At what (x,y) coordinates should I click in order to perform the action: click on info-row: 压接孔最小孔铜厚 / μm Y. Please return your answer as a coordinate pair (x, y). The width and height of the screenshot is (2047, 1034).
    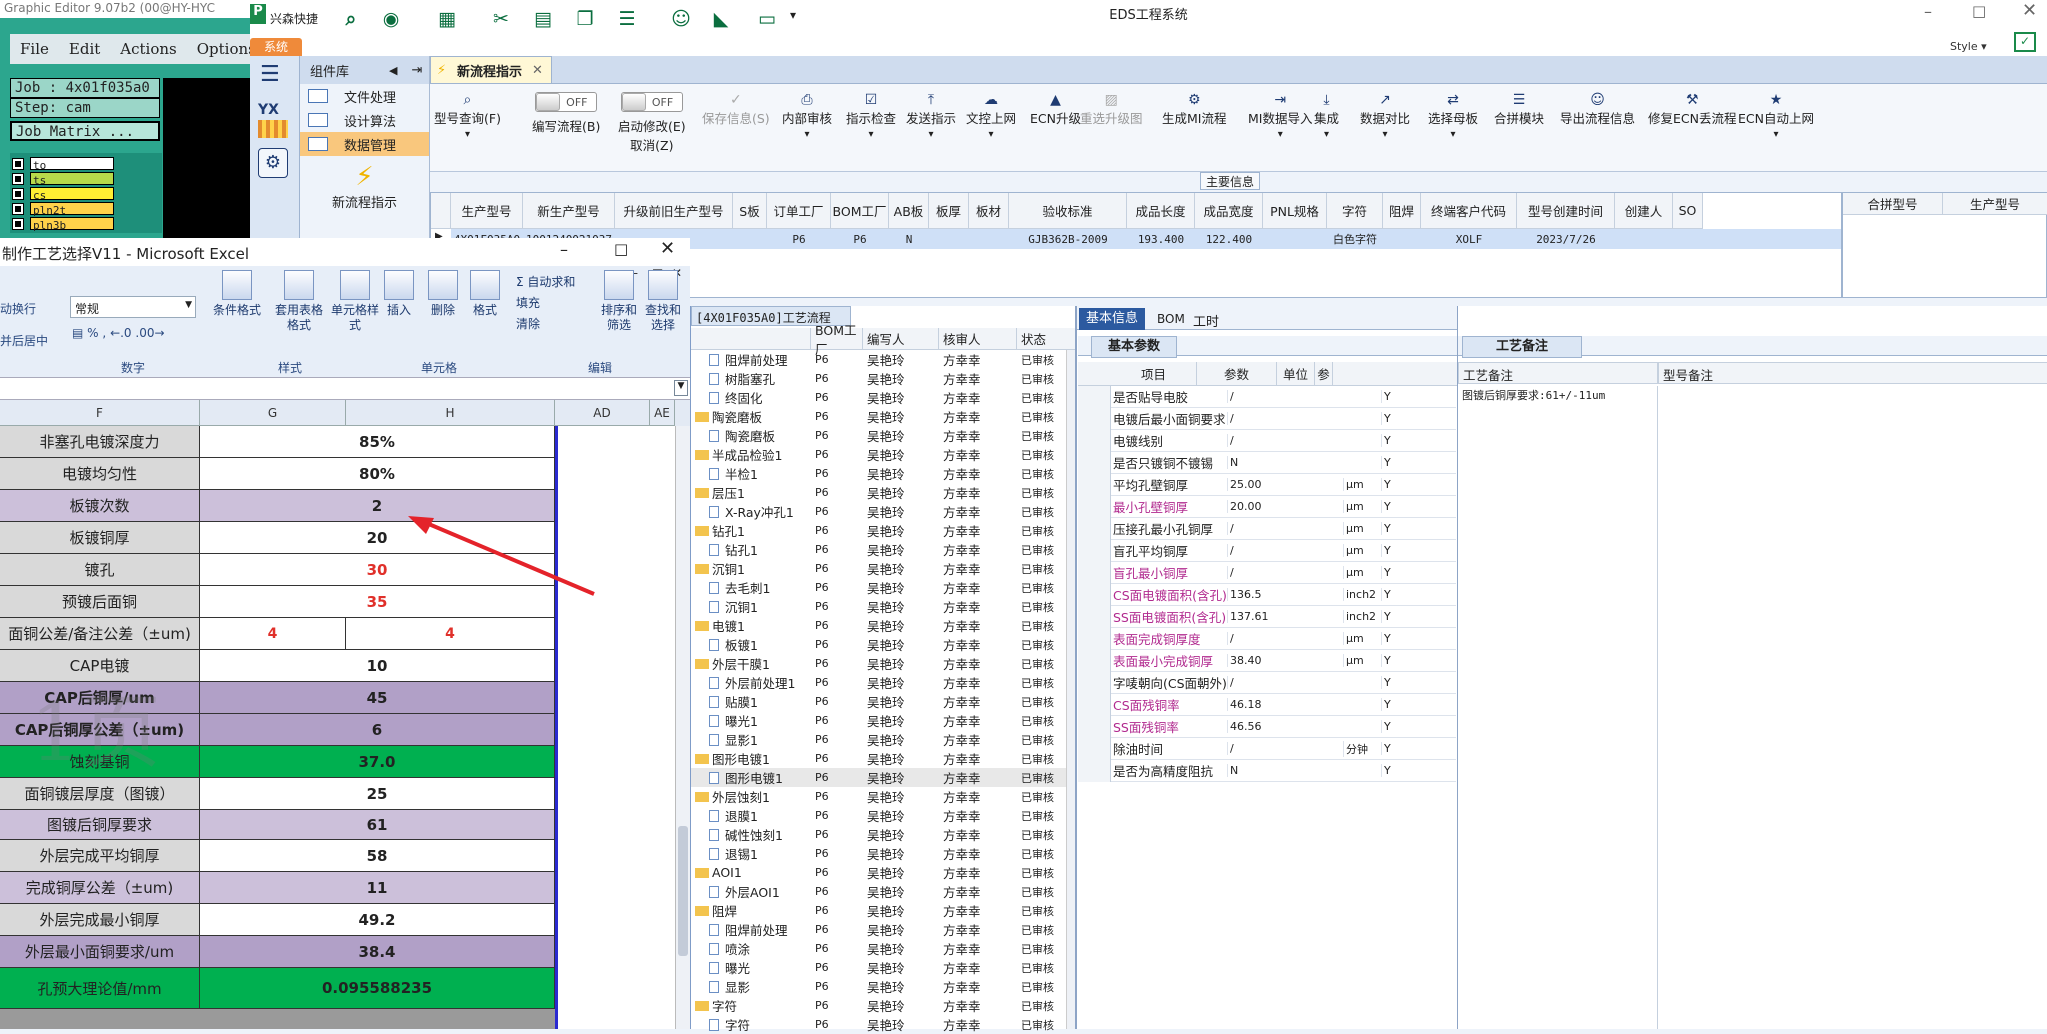
    Looking at the image, I should click on (1283, 529).